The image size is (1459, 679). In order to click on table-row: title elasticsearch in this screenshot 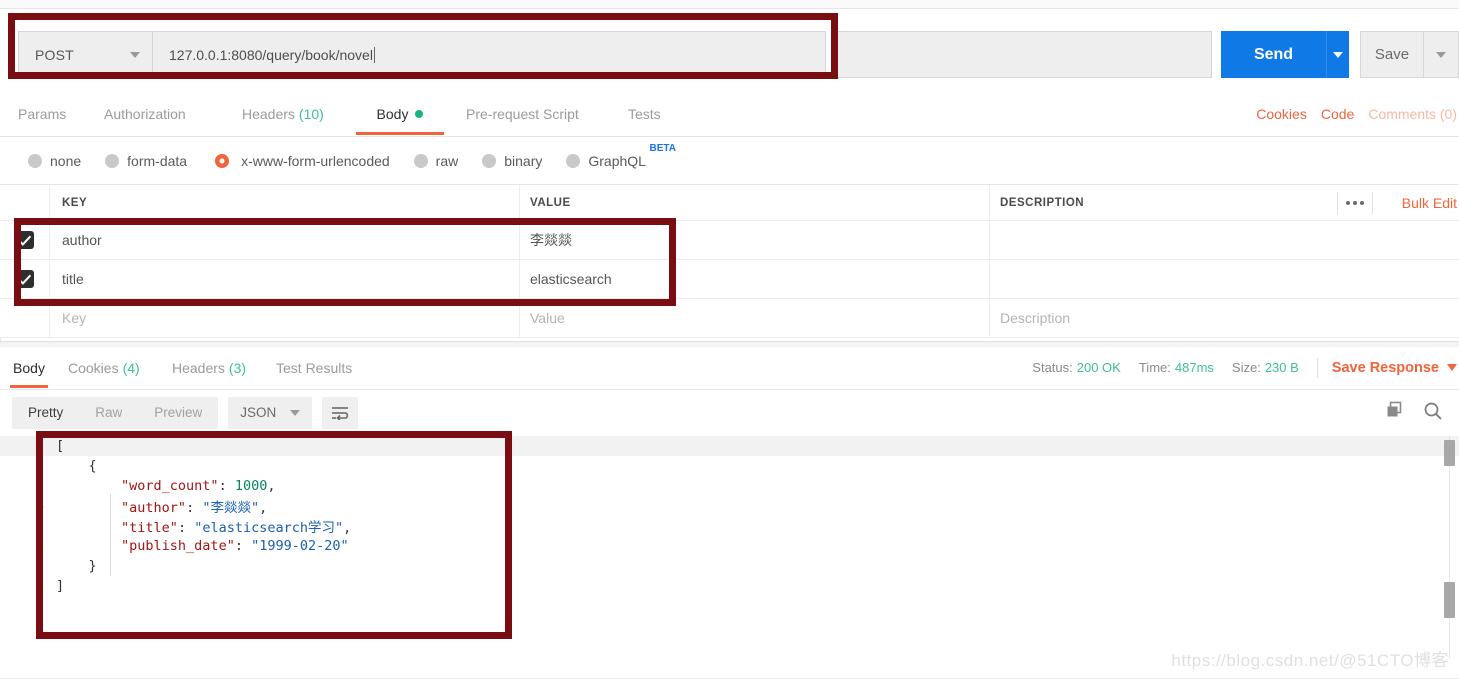, I will do `click(729, 279)`.